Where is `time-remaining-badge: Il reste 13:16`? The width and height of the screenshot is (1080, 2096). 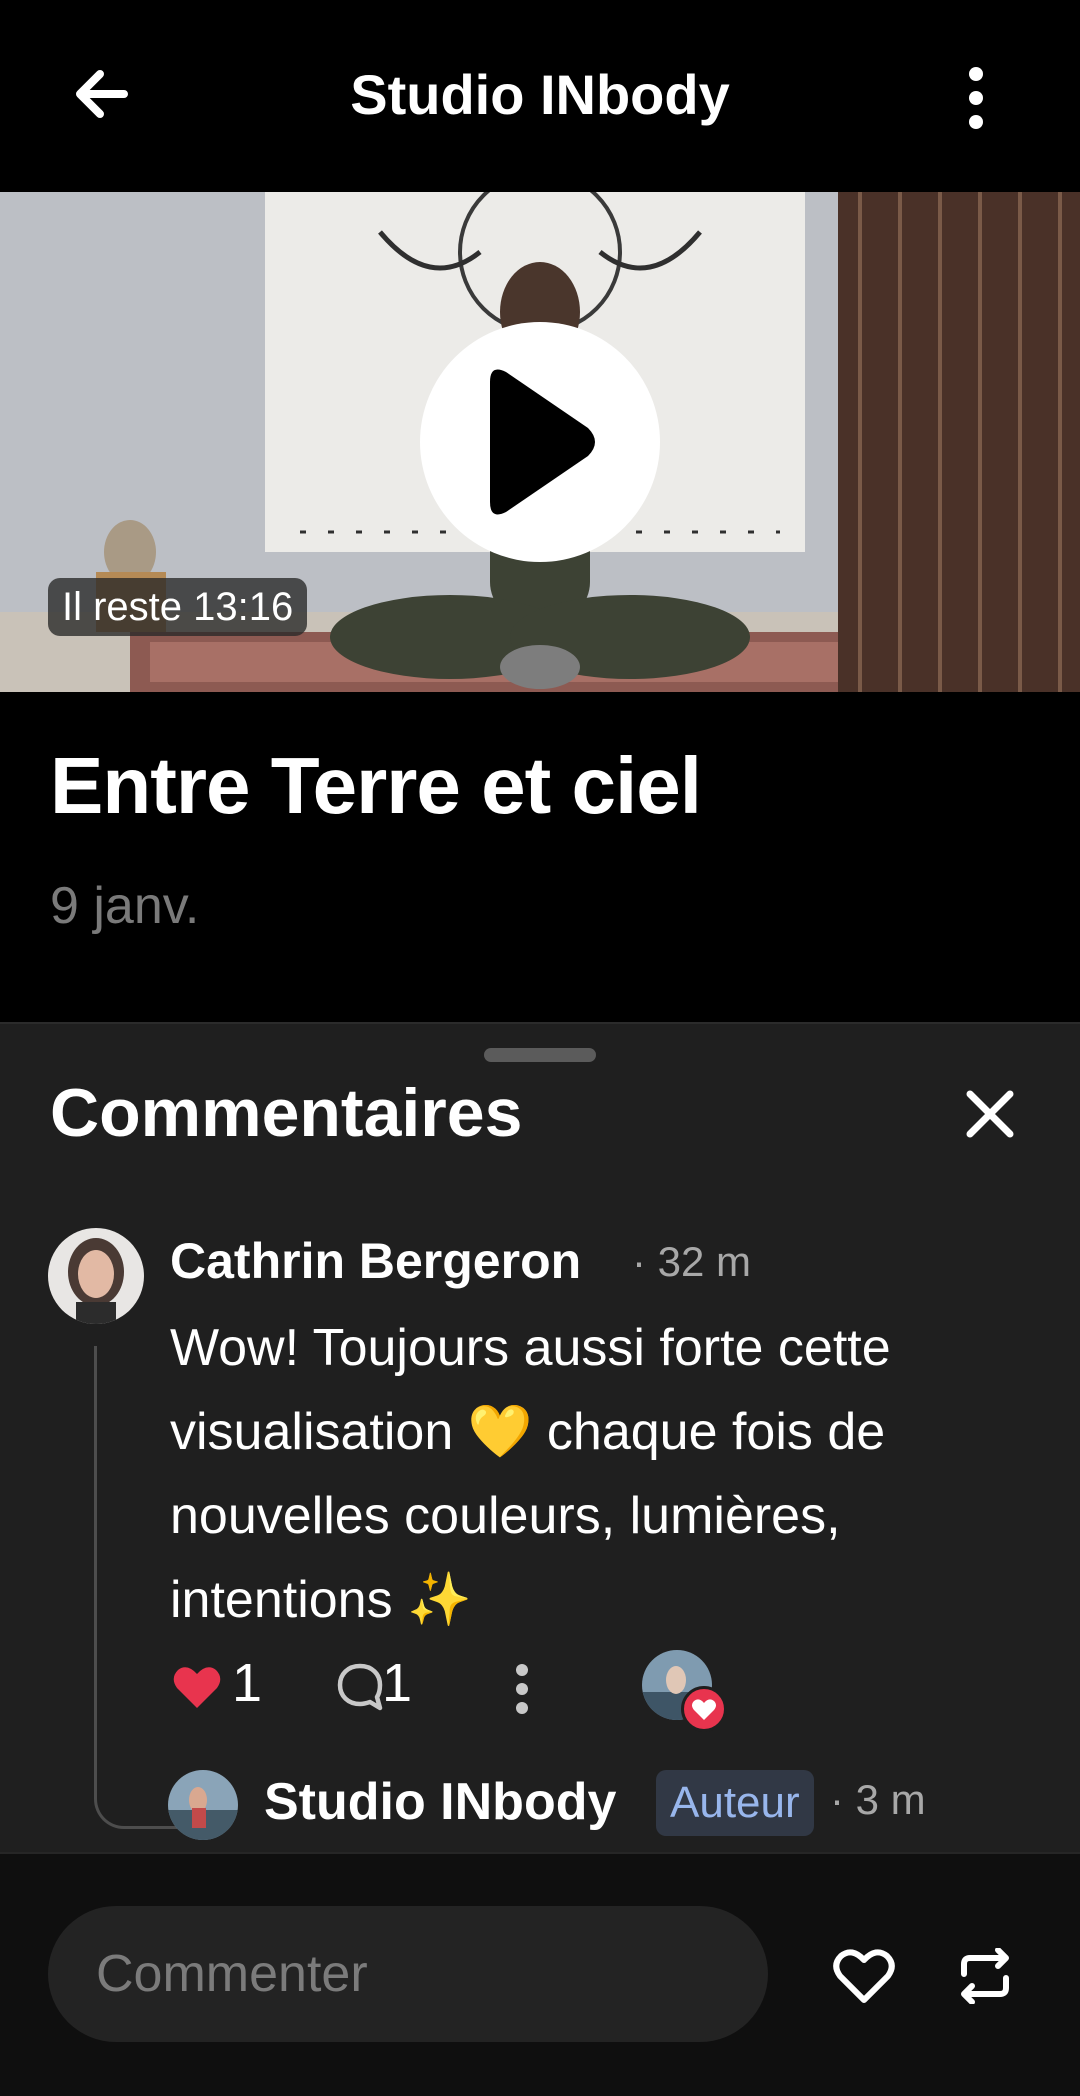 time-remaining-badge: Il reste 13:16 is located at coordinates (178, 607).